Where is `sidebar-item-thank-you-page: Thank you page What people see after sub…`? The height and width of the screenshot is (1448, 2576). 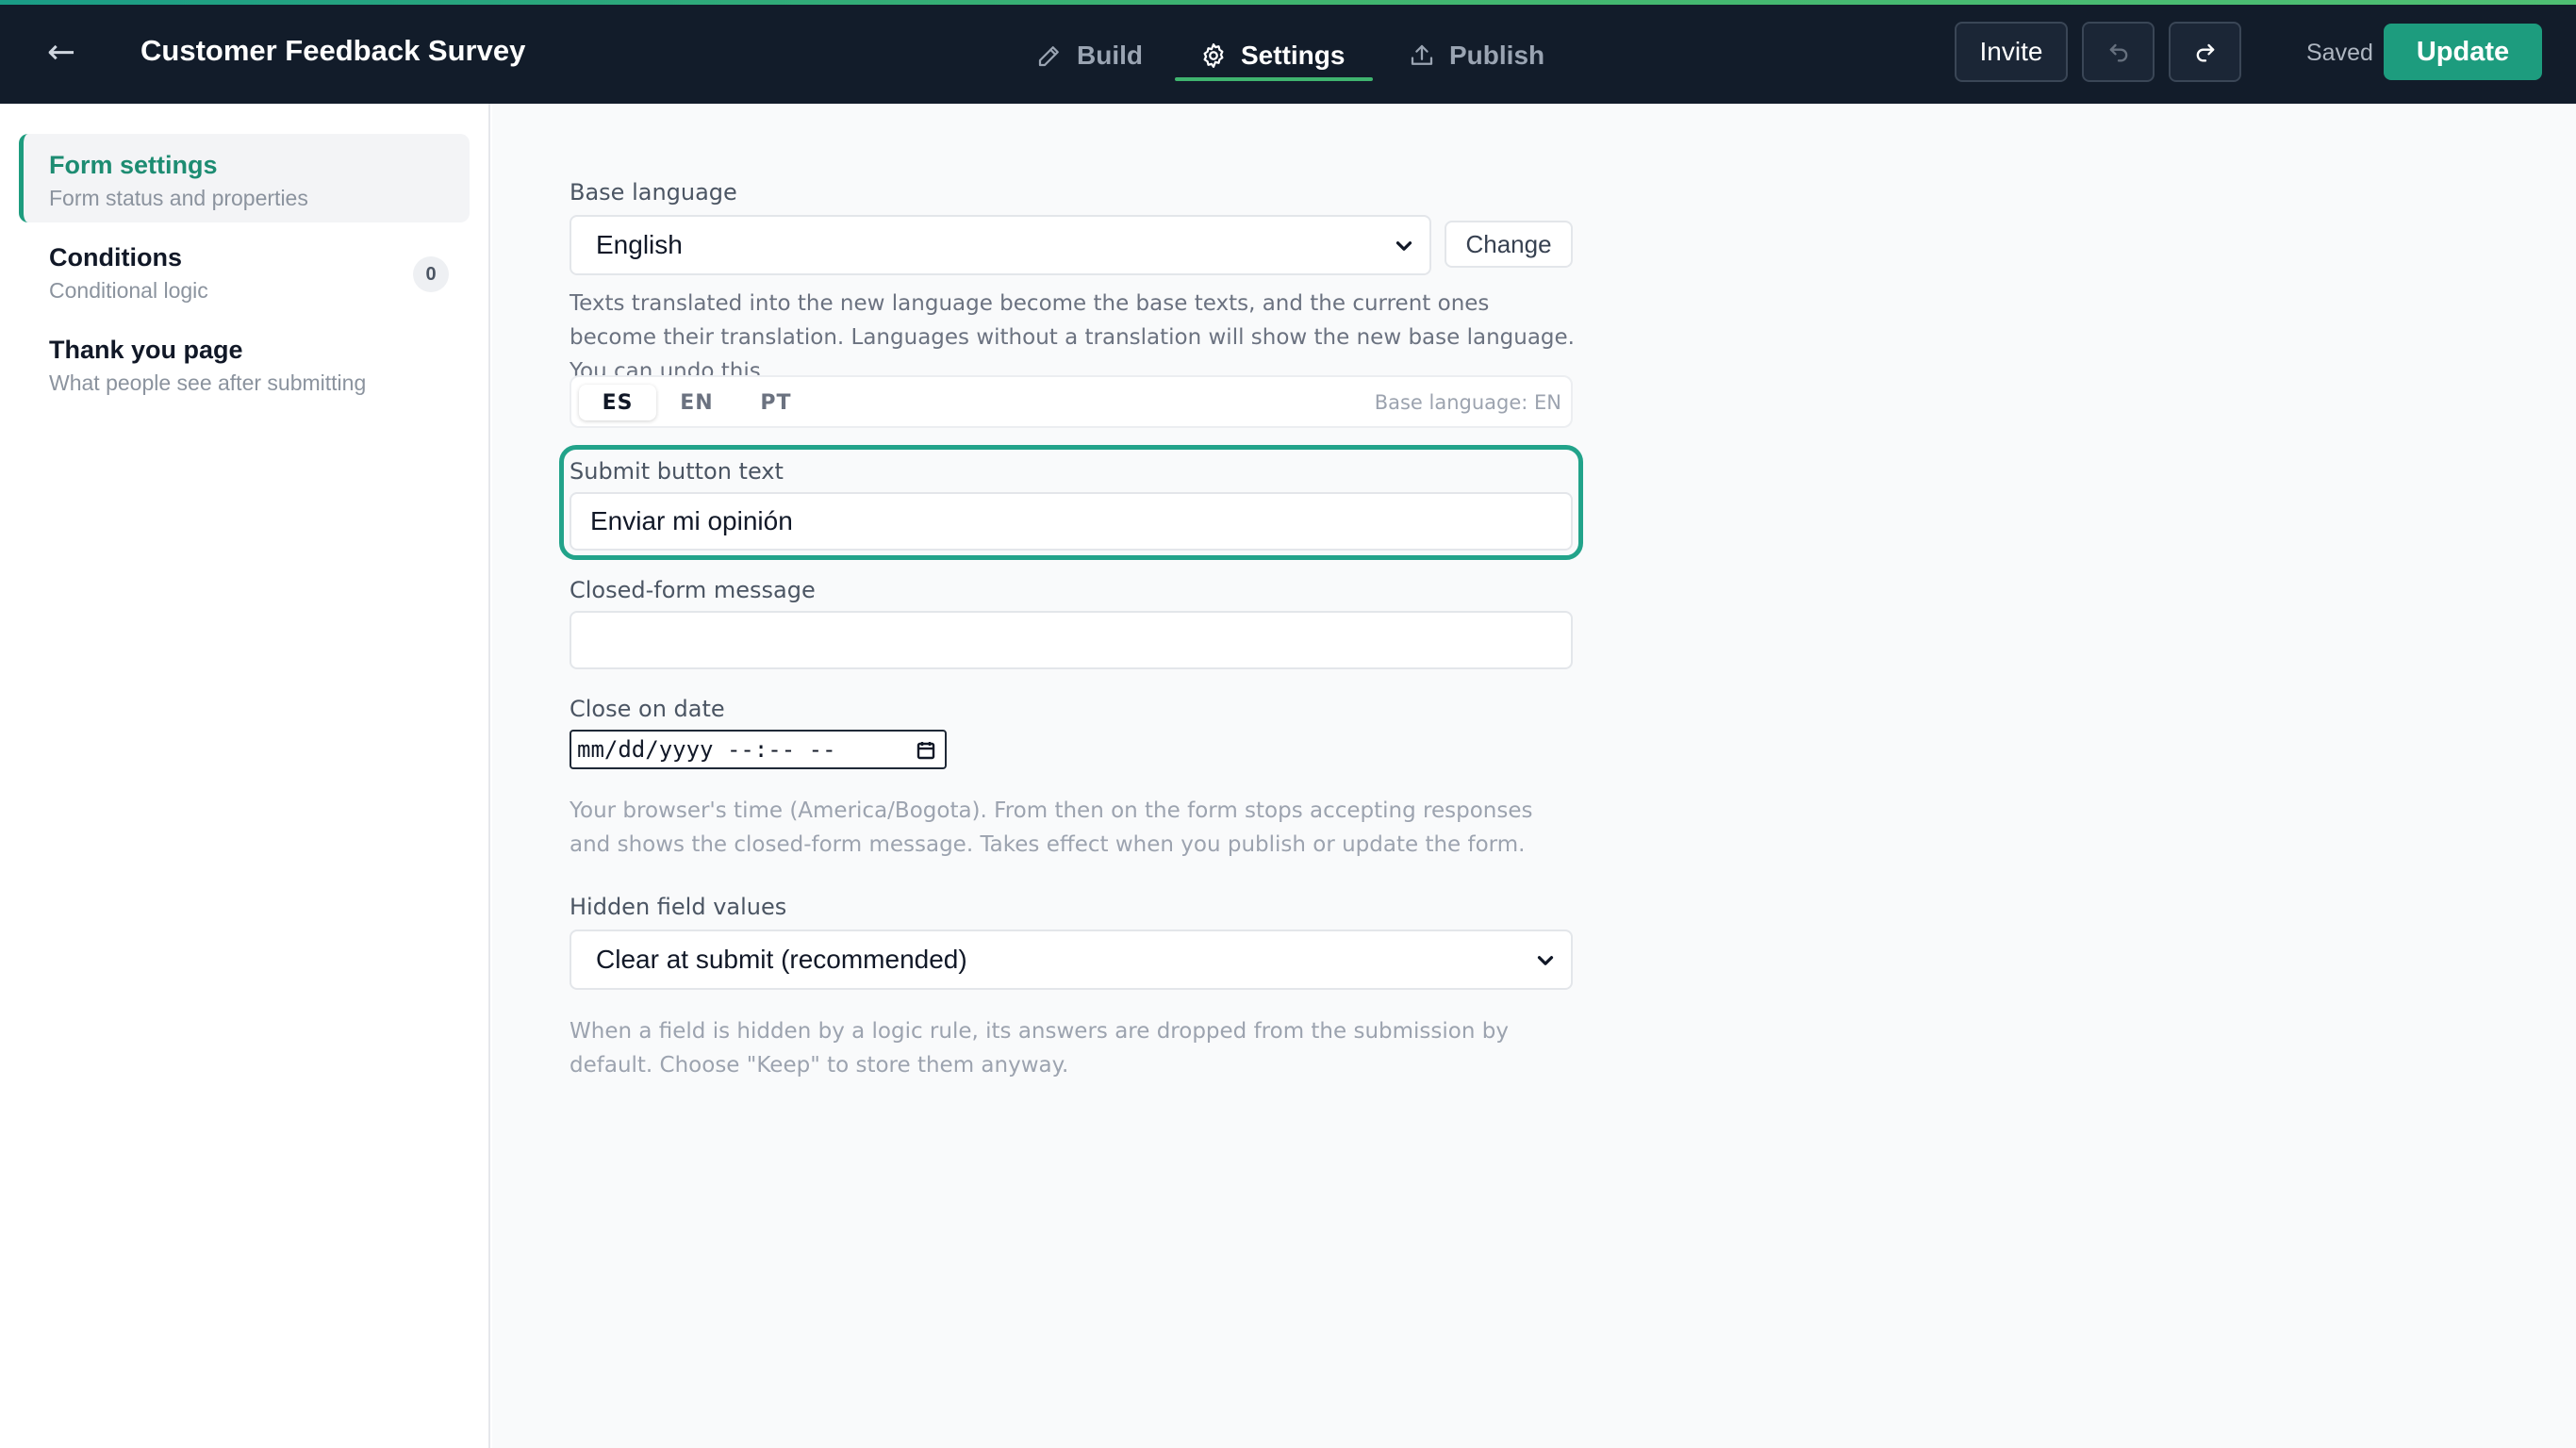
sidebar-item-thank-you-page: Thank you page What people see after sub… is located at coordinates (244, 363).